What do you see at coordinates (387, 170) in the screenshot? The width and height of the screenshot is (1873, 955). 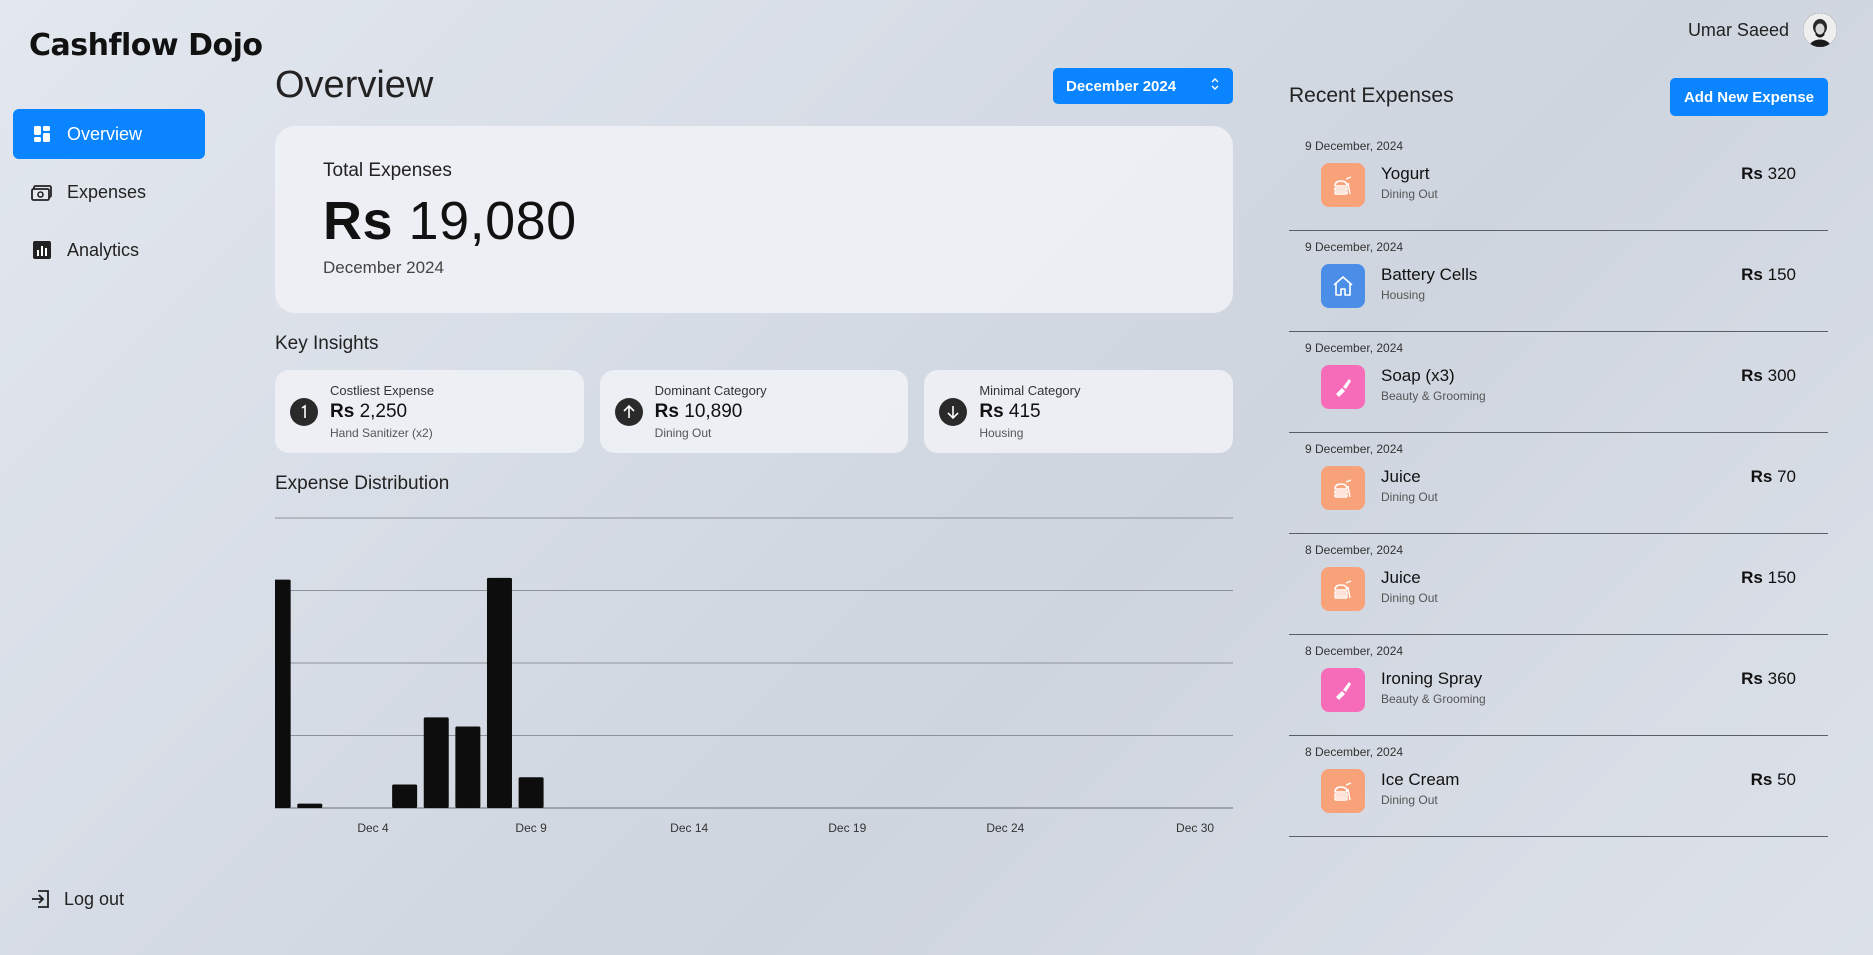 I see `total-expenses-label: Total Expenses` at bounding box center [387, 170].